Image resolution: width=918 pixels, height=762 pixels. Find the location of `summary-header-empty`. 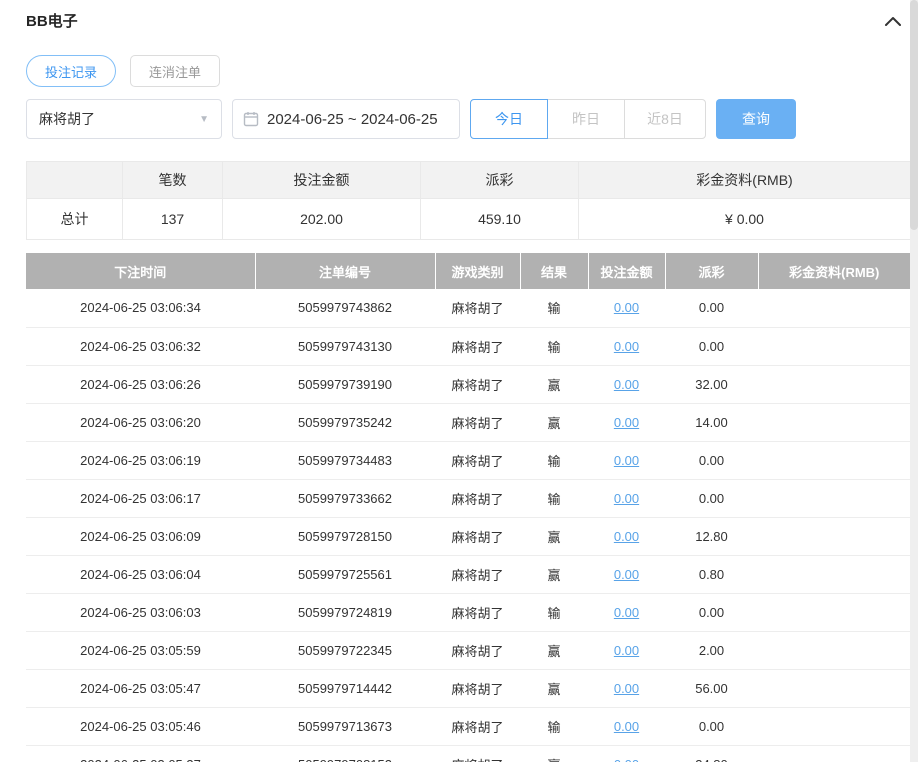

summary-header-empty is located at coordinates (74, 180).